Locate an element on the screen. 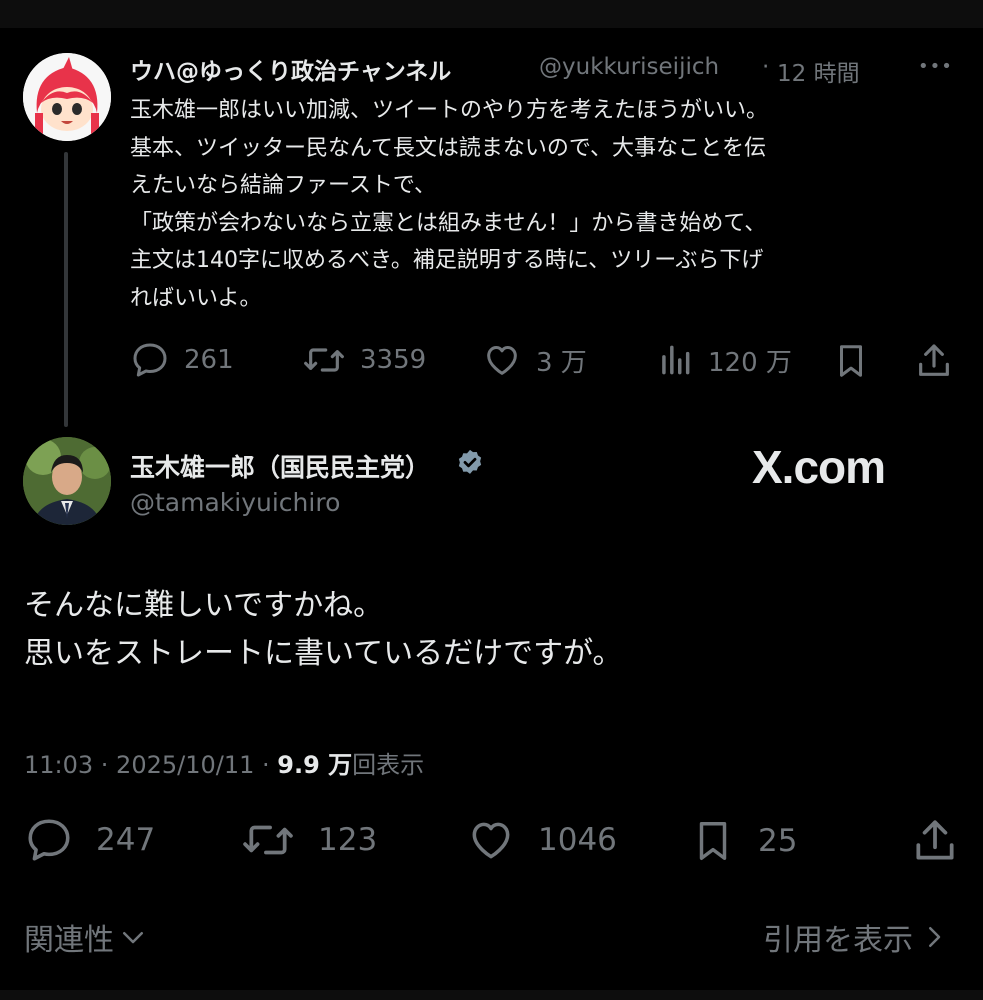 Image resolution: width=983 pixels, height=1000 pixels. quoted-time: 12 時間 is located at coordinates (818, 71).